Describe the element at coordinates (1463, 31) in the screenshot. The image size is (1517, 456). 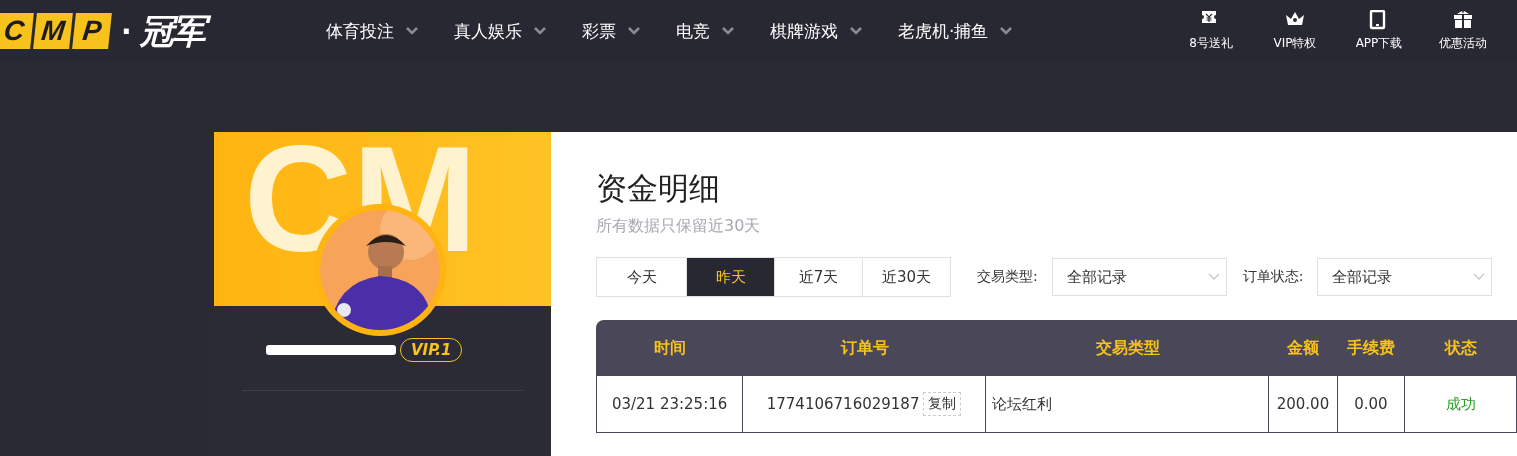
I see `quick-link: 优惠活动` at that location.